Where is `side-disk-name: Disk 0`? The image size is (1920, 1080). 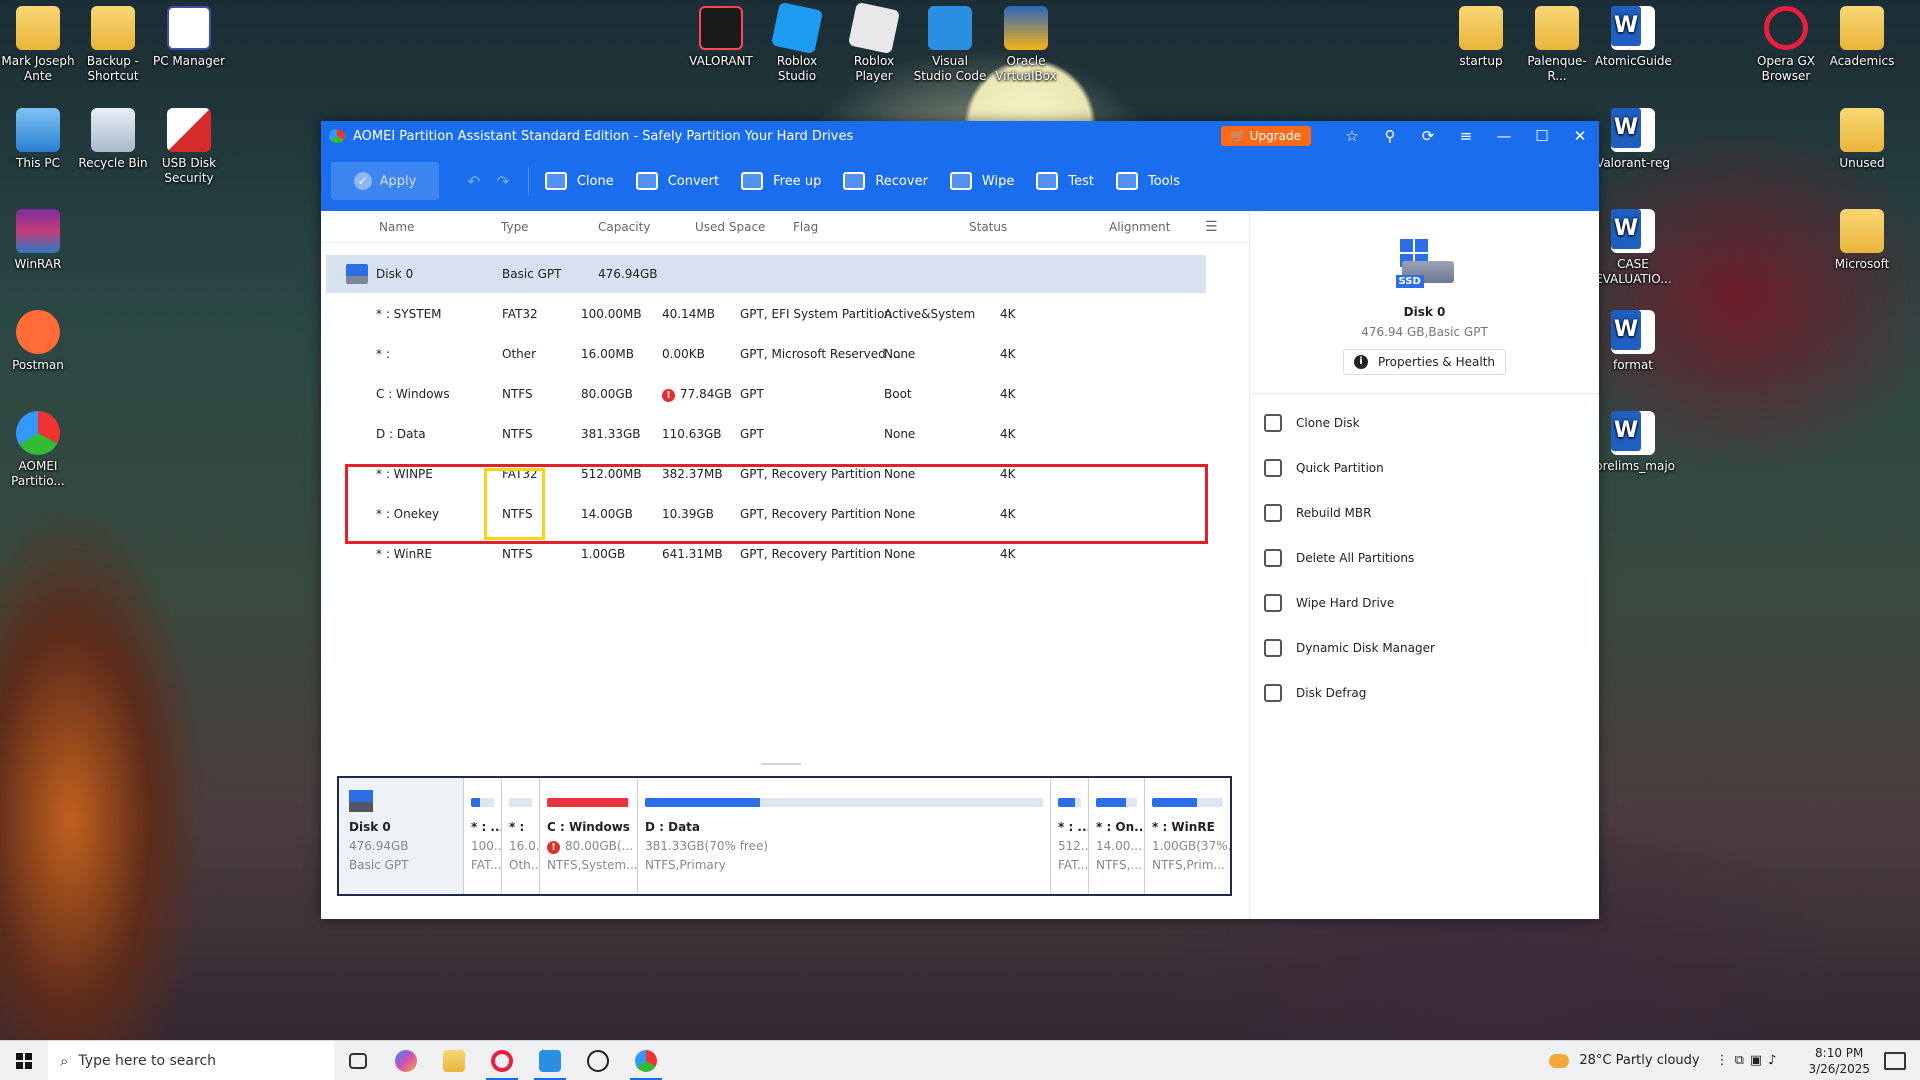
side-disk-name: Disk 0 is located at coordinates (1424, 312).